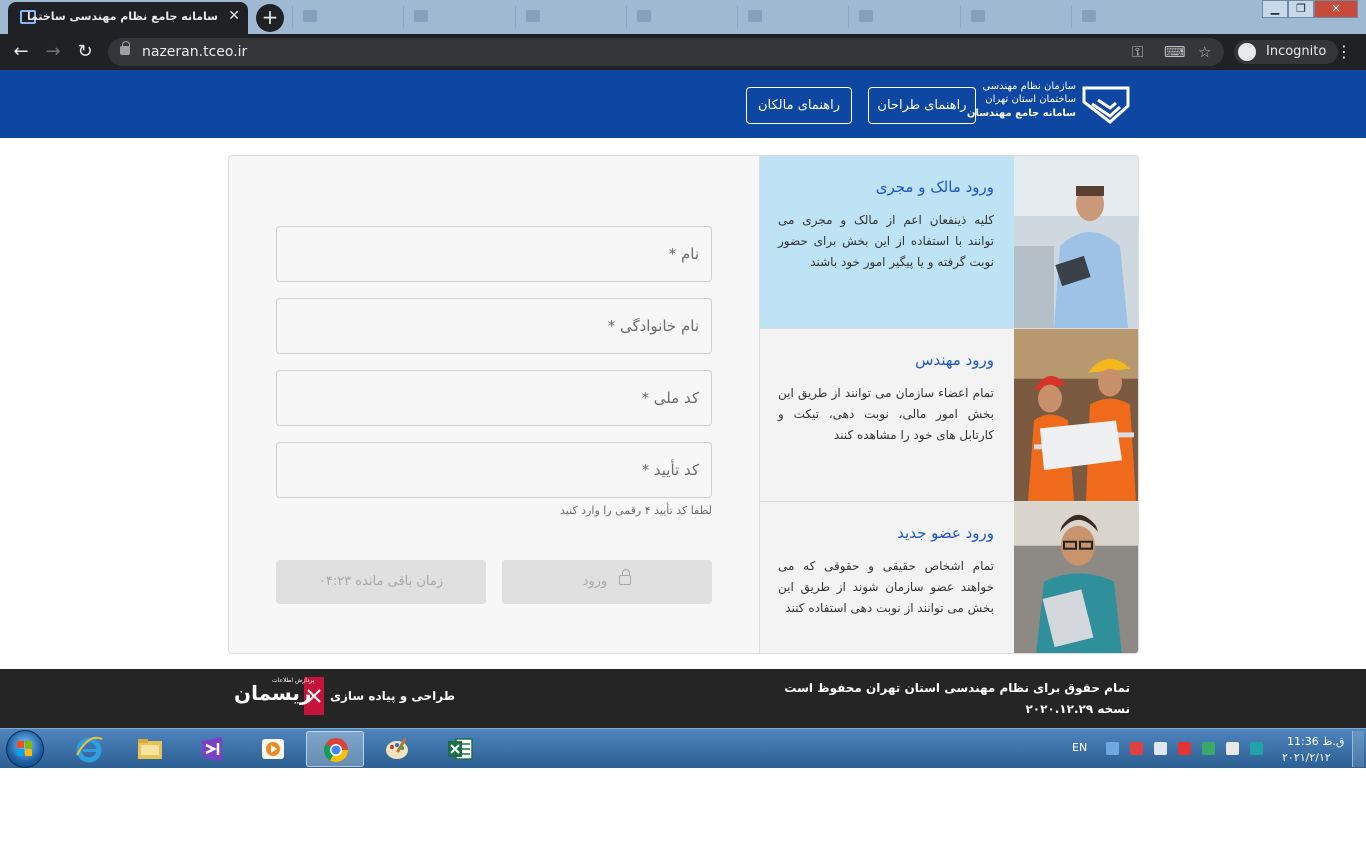 This screenshot has height=864, width=1366. I want to click on close-window-button: ✕, so click(1336, 9).